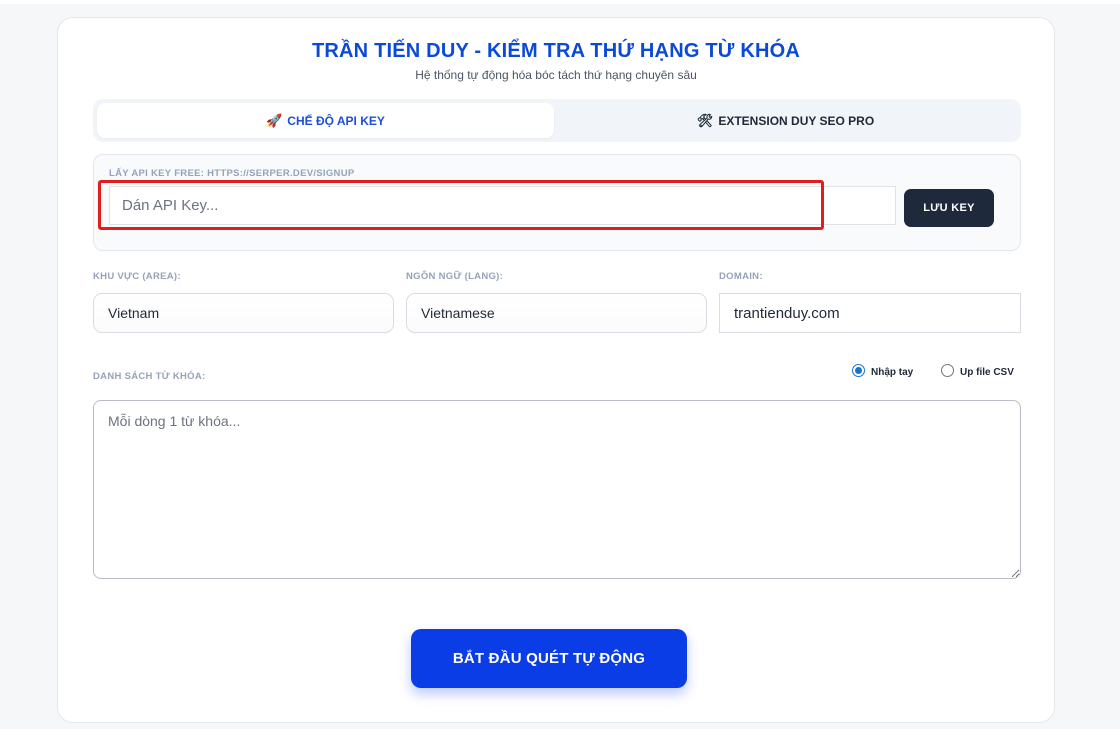 The image size is (1120, 729). What do you see at coordinates (137, 276) in the screenshot?
I see `area-label: KHU VỰC (AREA):` at bounding box center [137, 276].